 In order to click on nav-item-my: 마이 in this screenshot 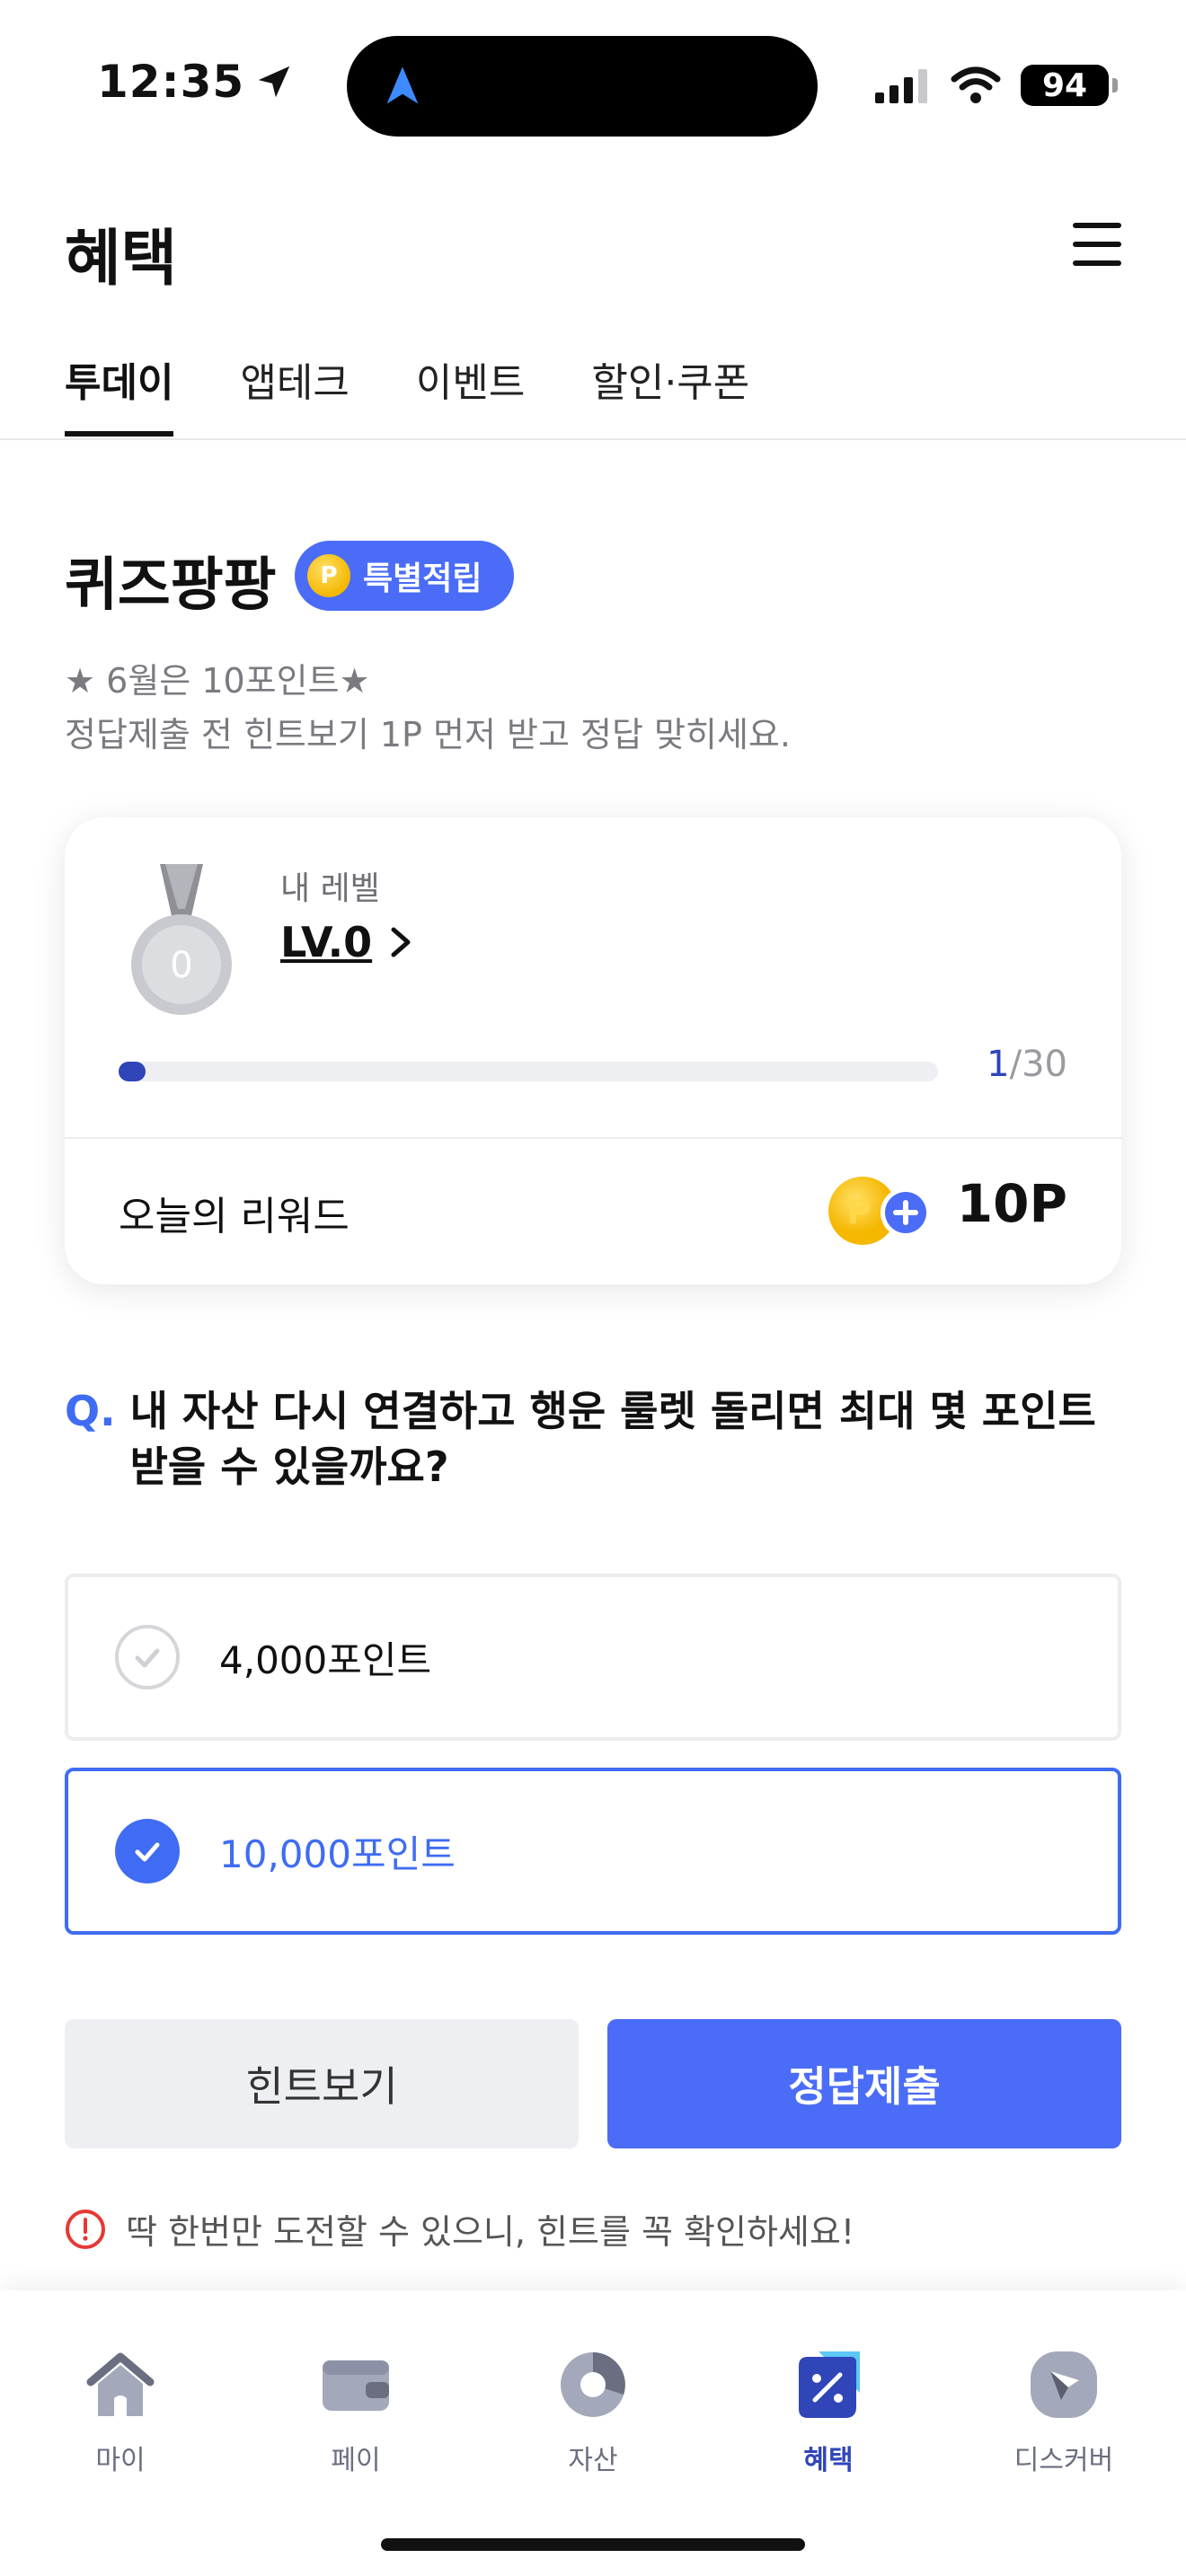, I will do `click(120, 2410)`.